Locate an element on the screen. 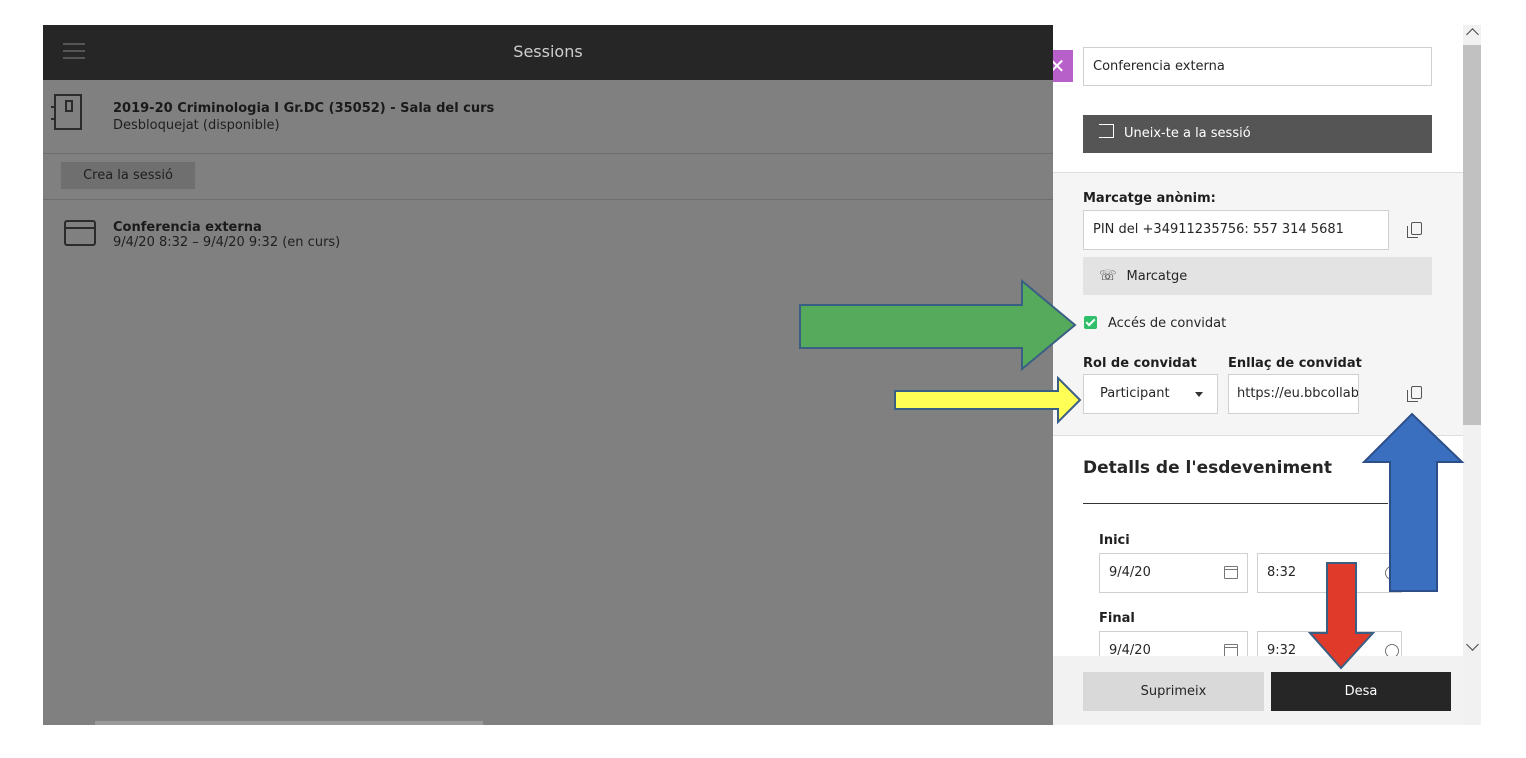 This screenshot has height=758, width=1526. start-label: Inici is located at coordinates (1114, 540).